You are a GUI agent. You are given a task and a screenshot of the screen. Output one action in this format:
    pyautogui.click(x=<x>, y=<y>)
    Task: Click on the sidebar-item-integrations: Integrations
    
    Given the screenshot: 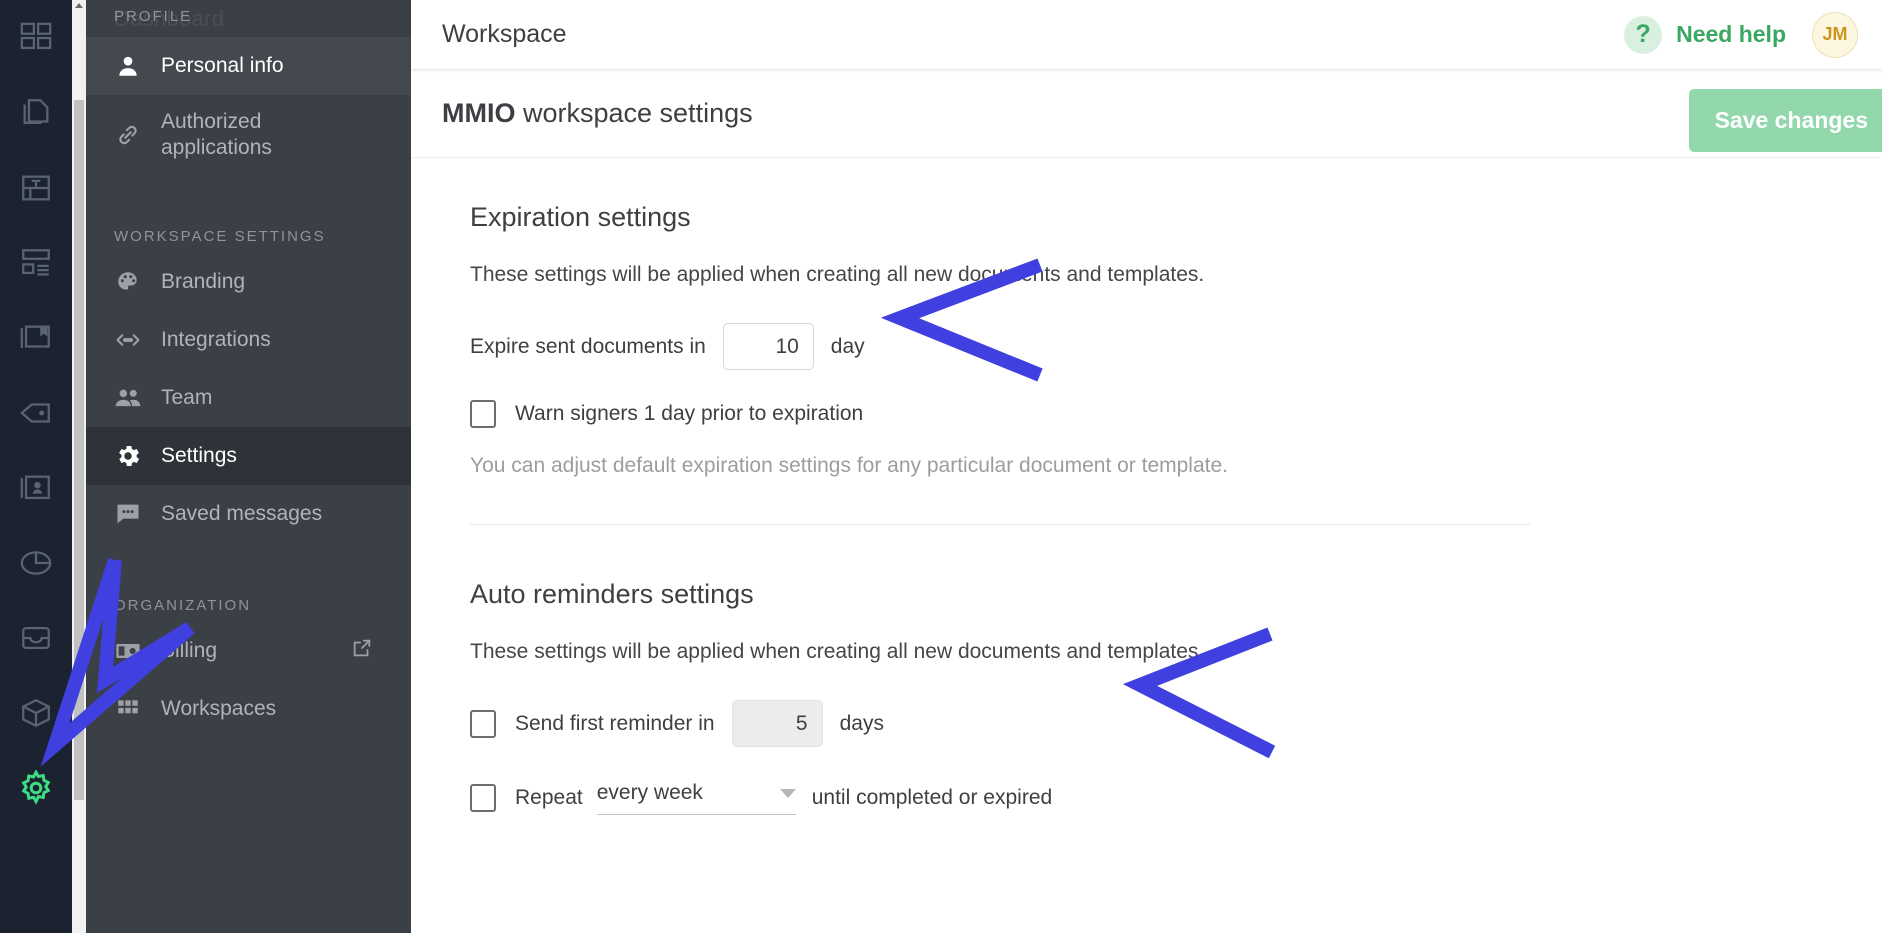 What is the action you would take?
    pyautogui.click(x=248, y=340)
    